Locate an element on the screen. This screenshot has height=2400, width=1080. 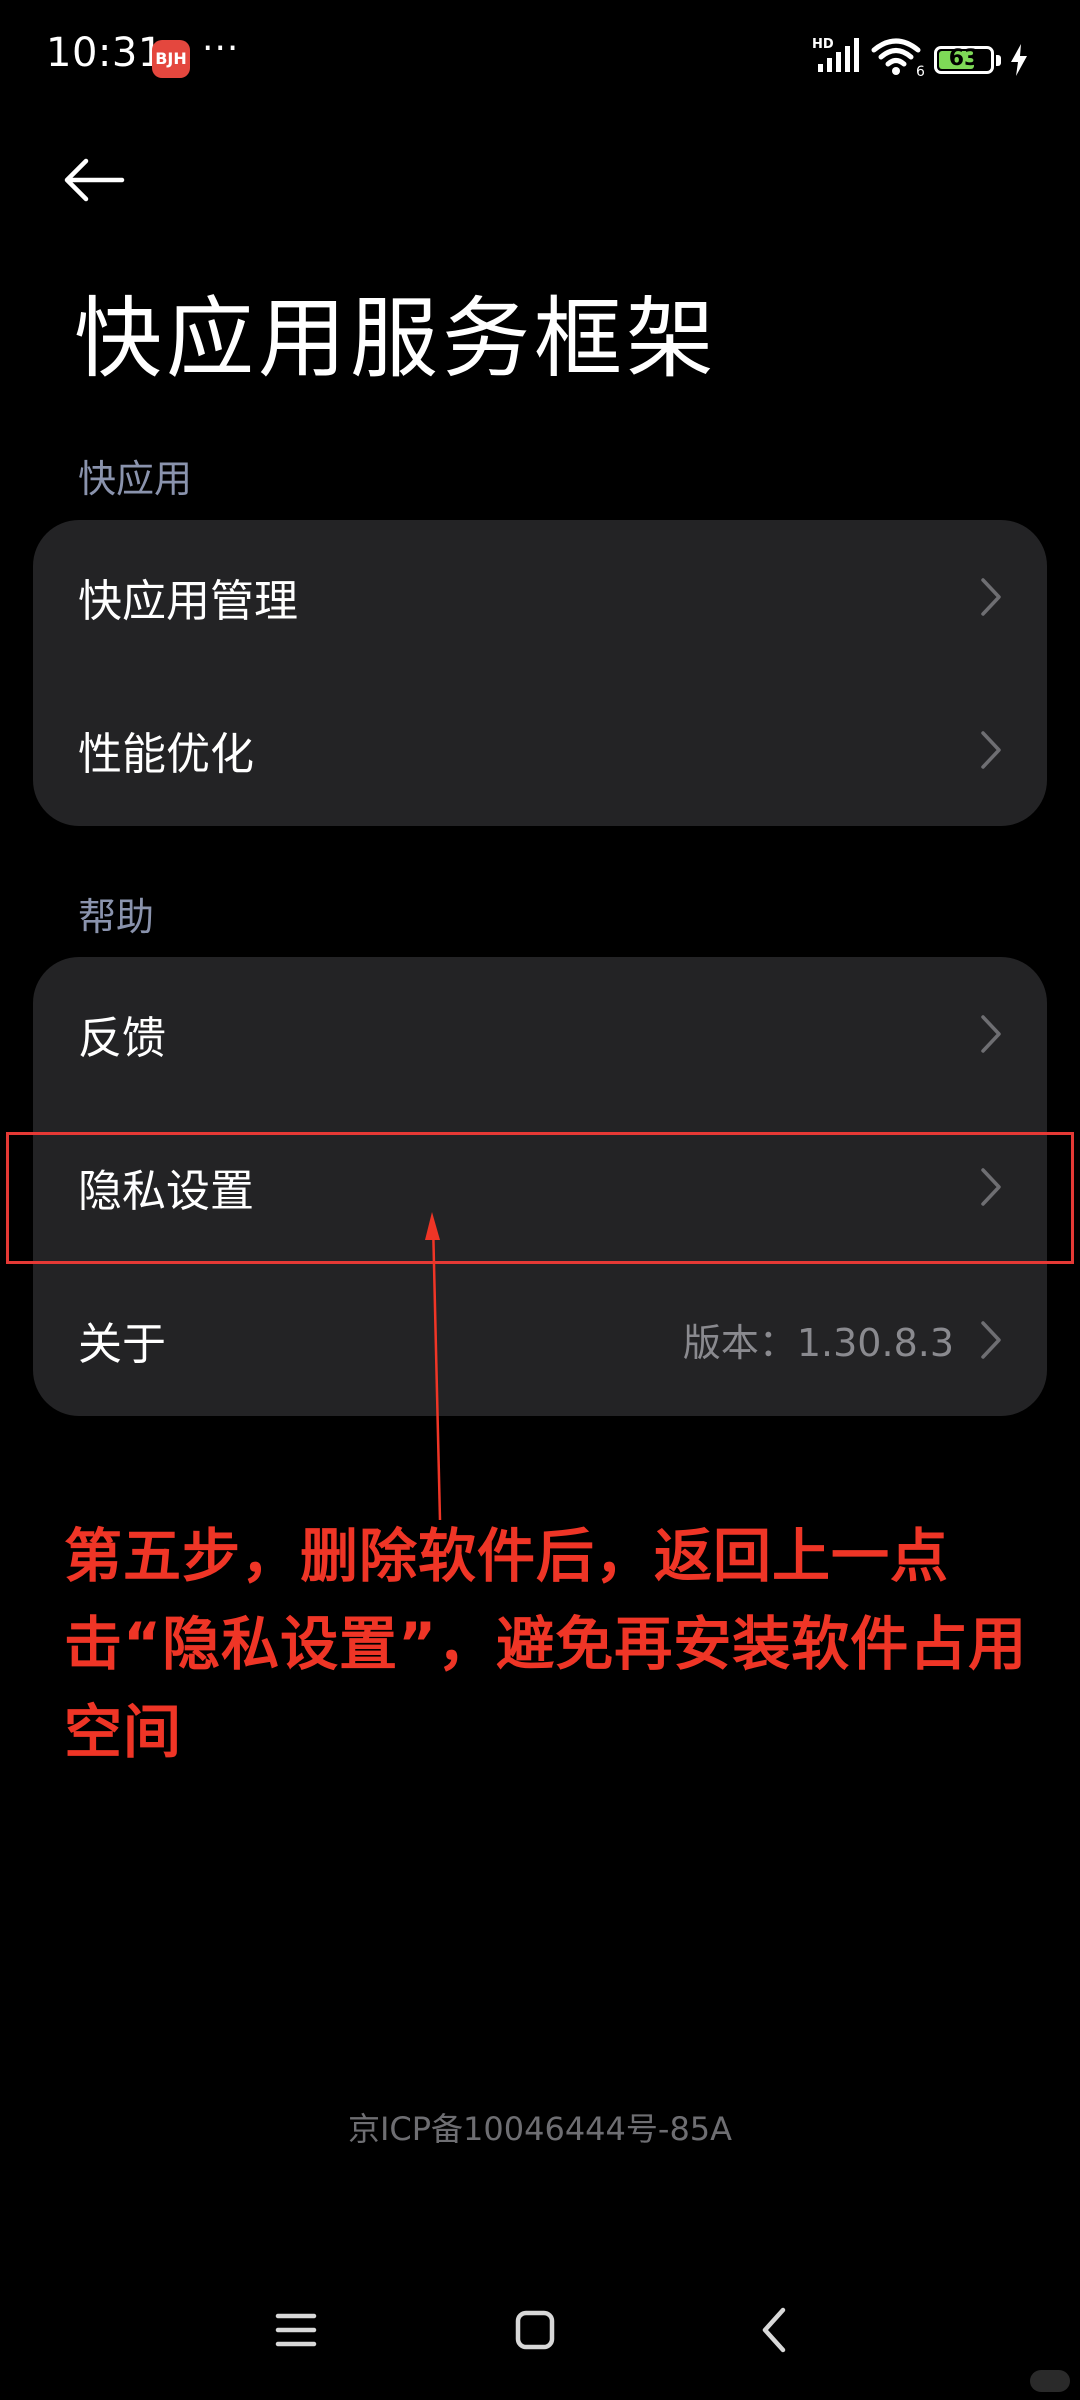
charging-icon is located at coordinates (1019, 62).